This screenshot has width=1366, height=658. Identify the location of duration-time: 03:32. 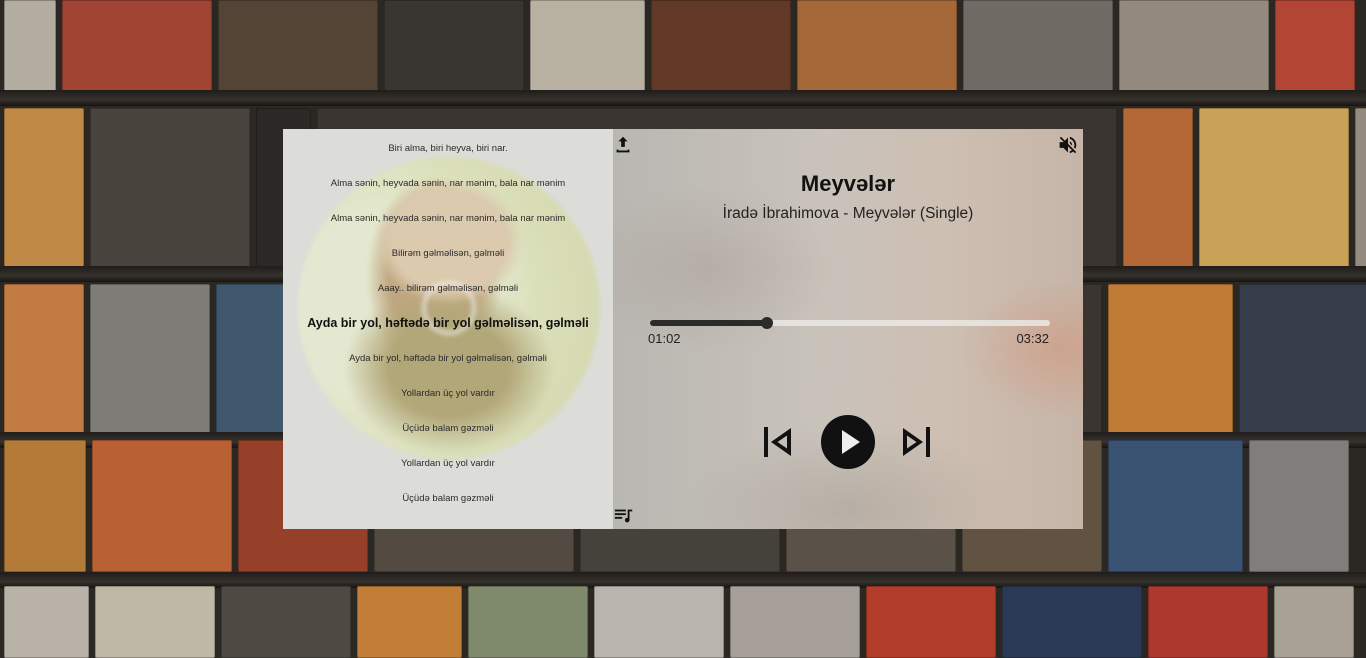
(1032, 338).